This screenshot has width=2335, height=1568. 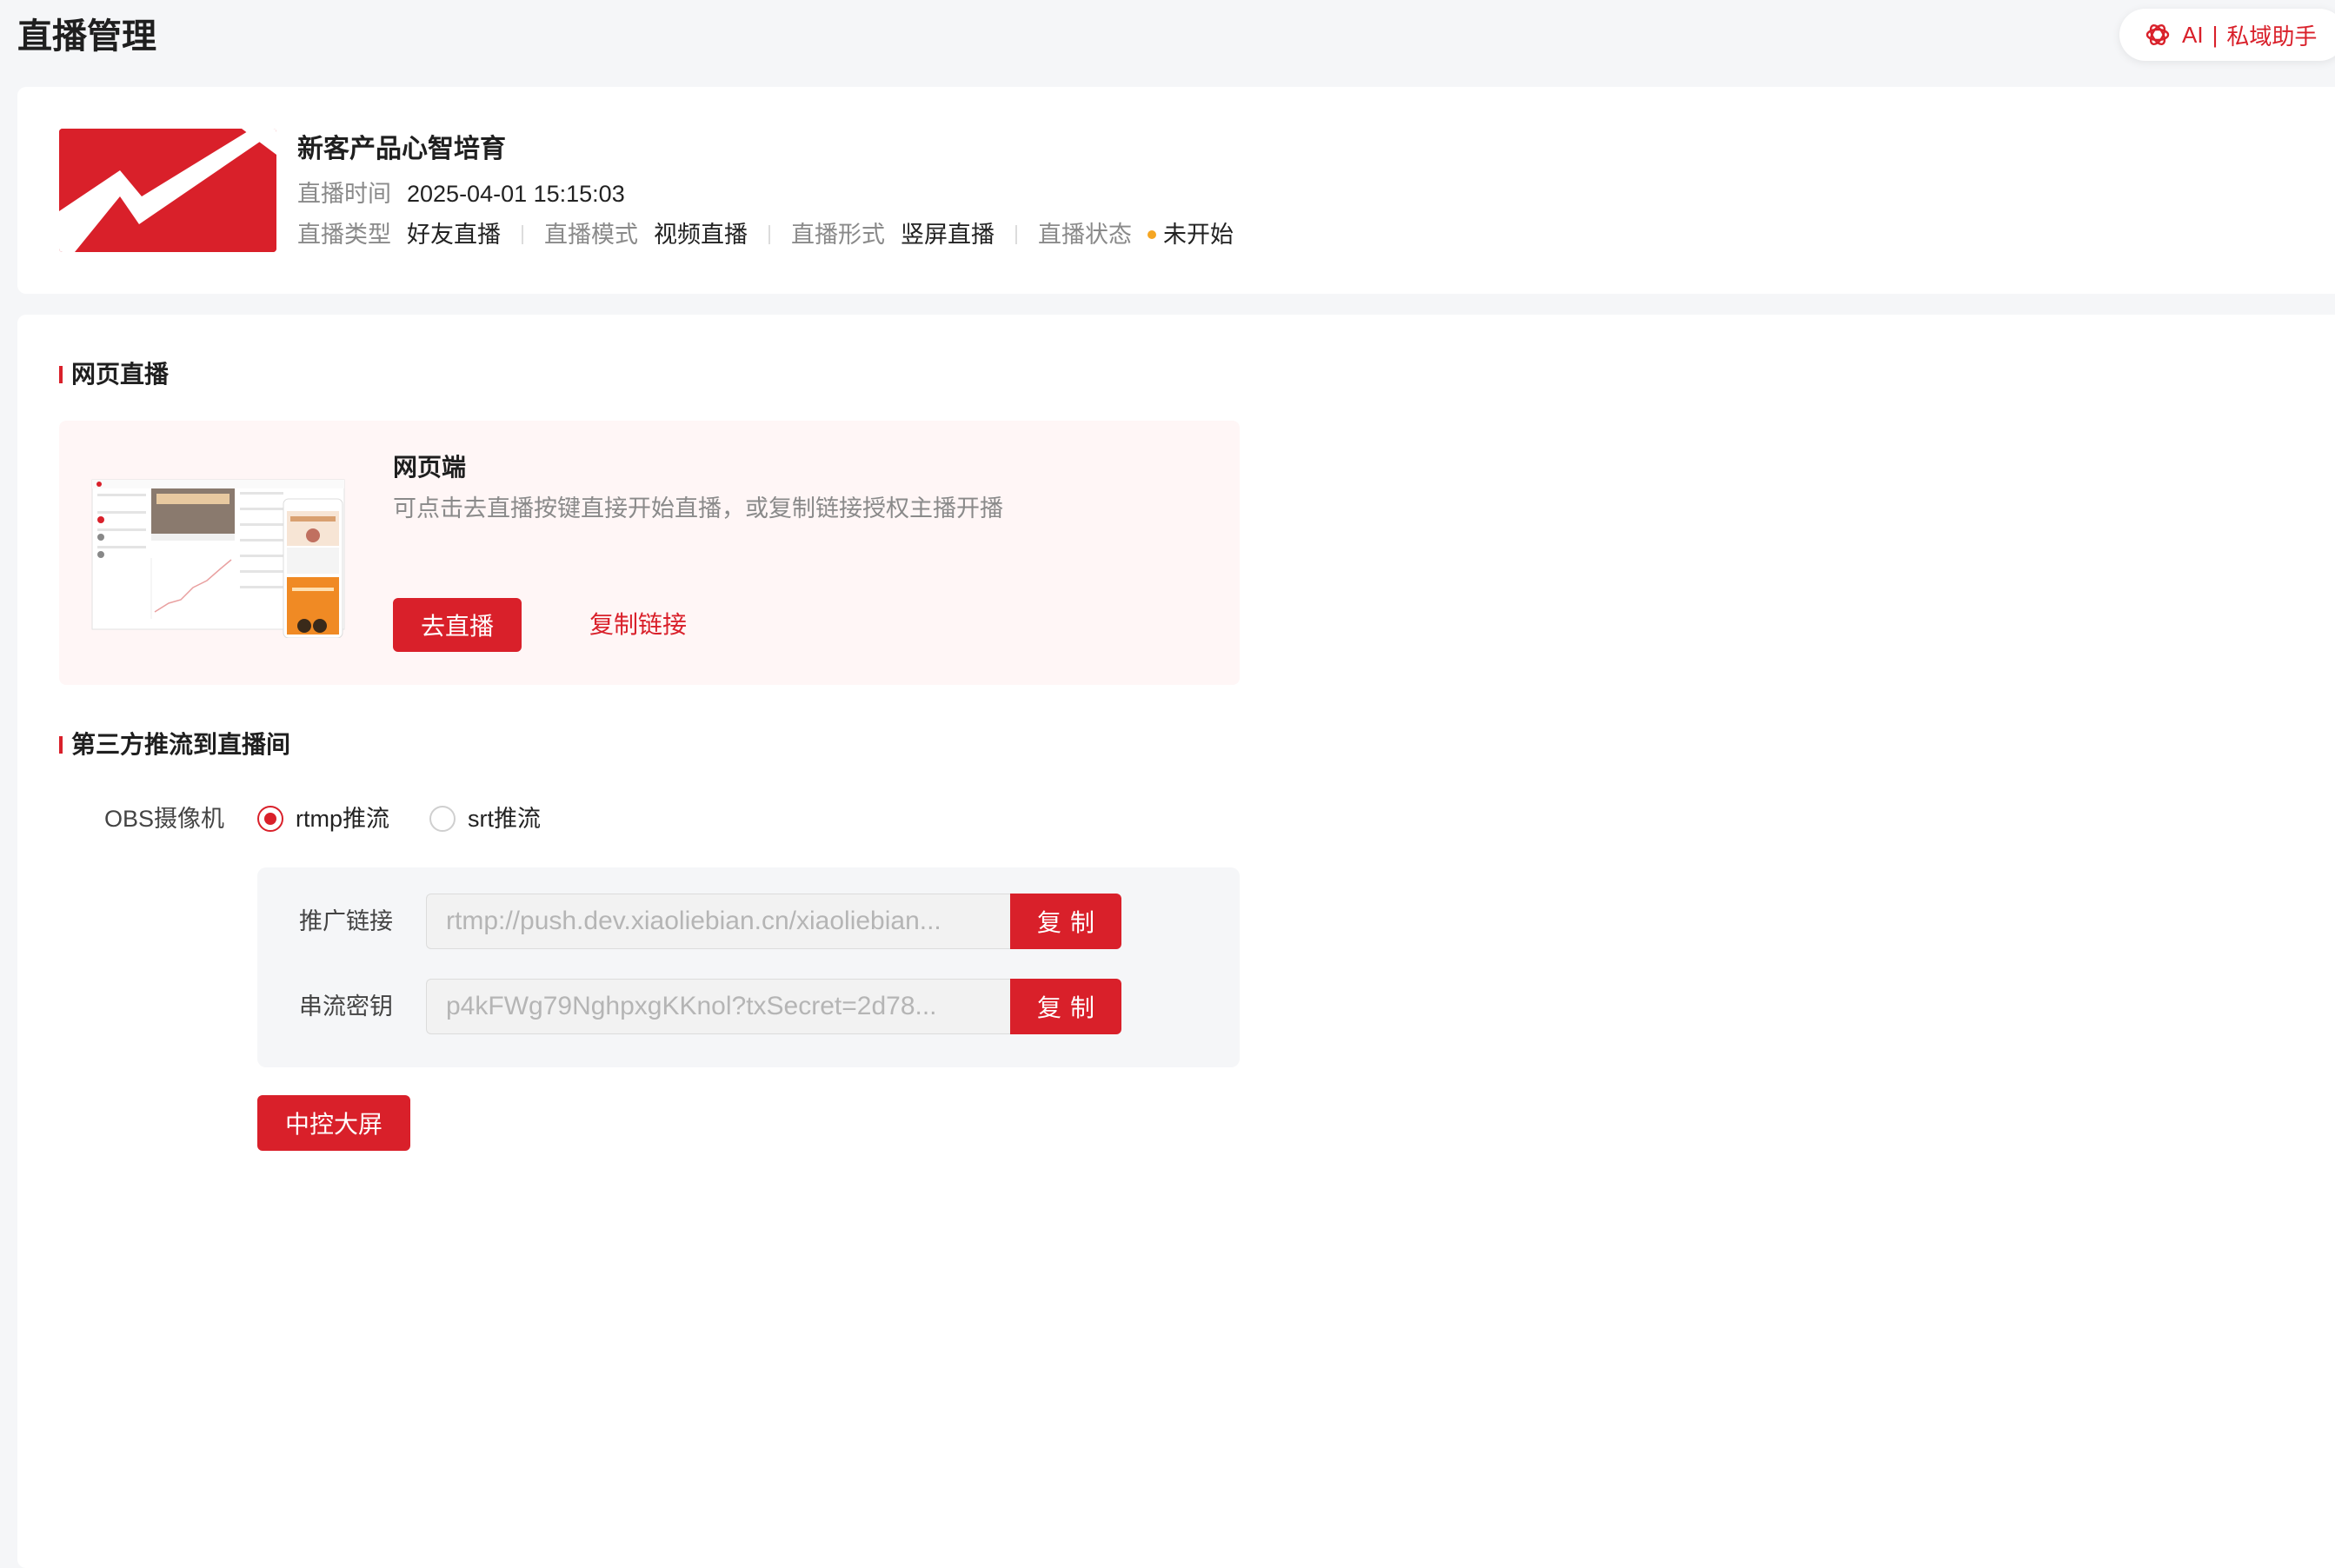 I want to click on copy-push-url-button: 复制, so click(x=1065, y=921).